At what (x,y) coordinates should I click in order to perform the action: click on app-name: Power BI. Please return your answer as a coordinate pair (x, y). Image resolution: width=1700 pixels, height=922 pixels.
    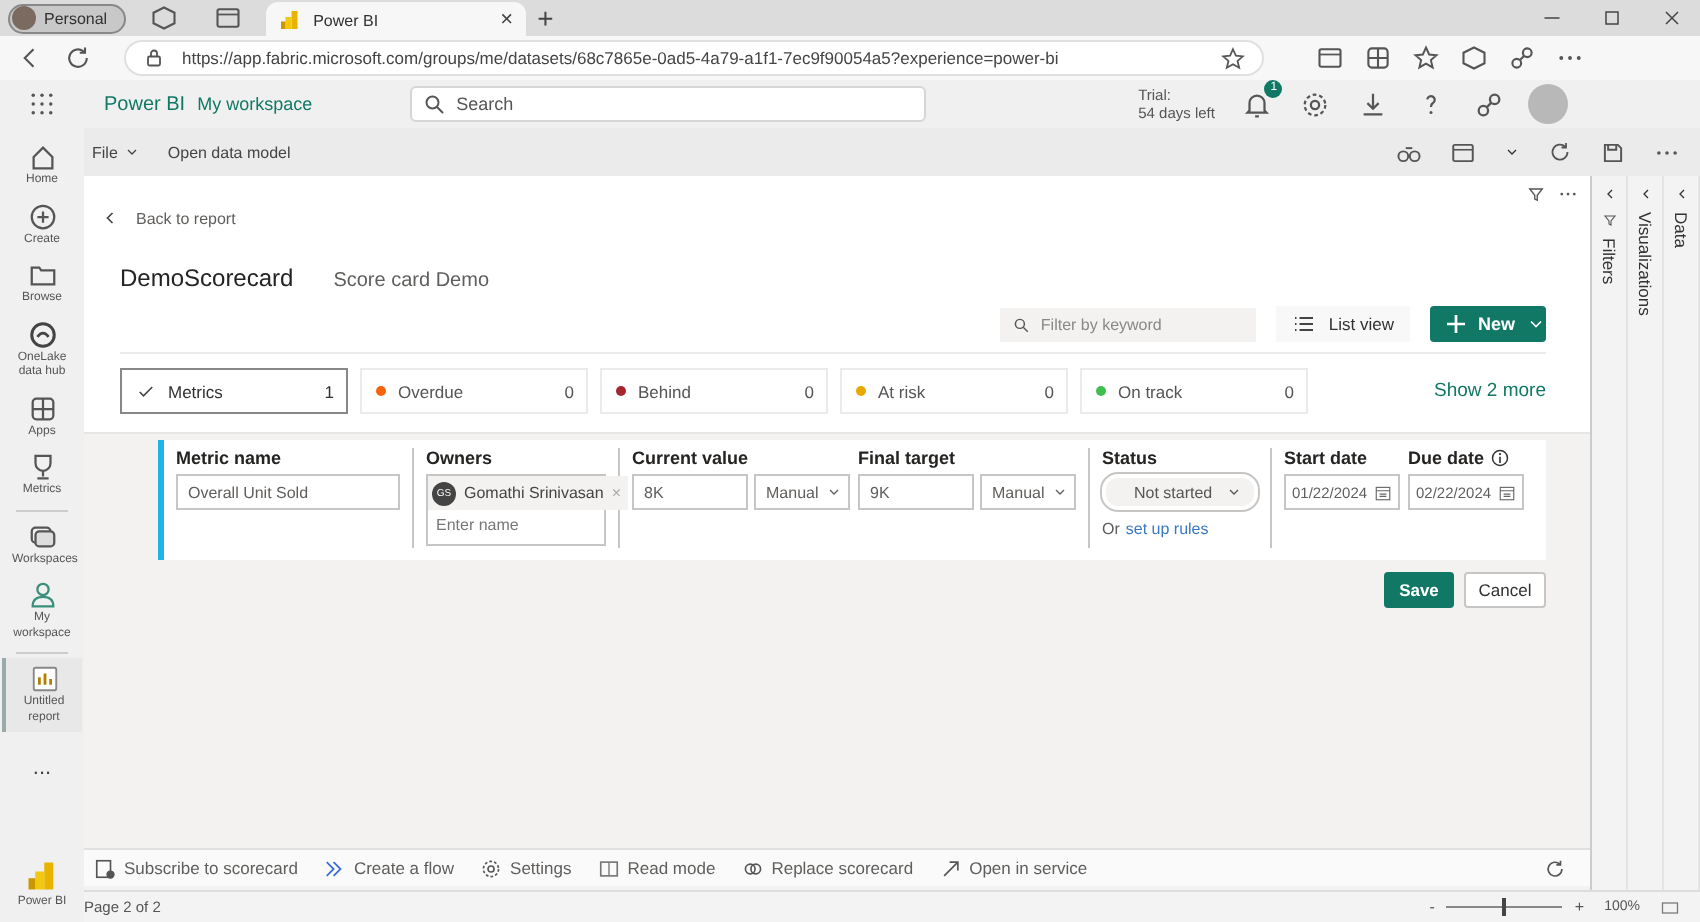
    Looking at the image, I should click on (145, 104).